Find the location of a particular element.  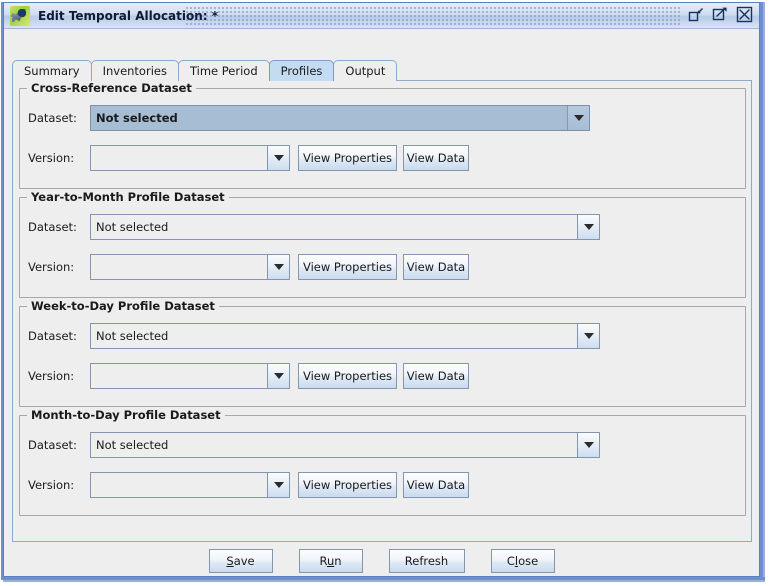

cross-reference-view-data-label: View Data is located at coordinates (436, 158).